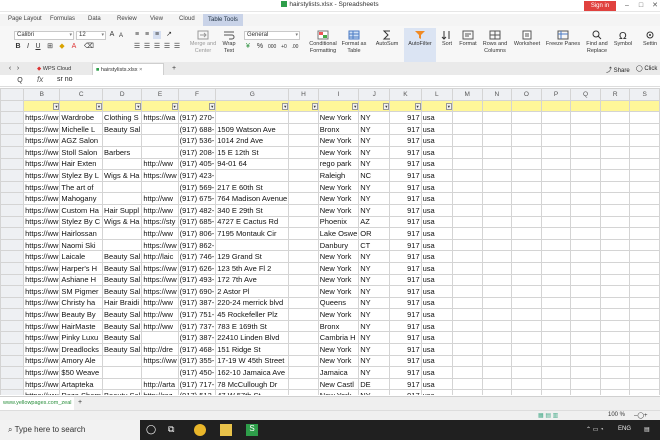 Image resolution: width=660 pixels, height=440 pixels. I want to click on click-button: ◯ Click, so click(646, 68).